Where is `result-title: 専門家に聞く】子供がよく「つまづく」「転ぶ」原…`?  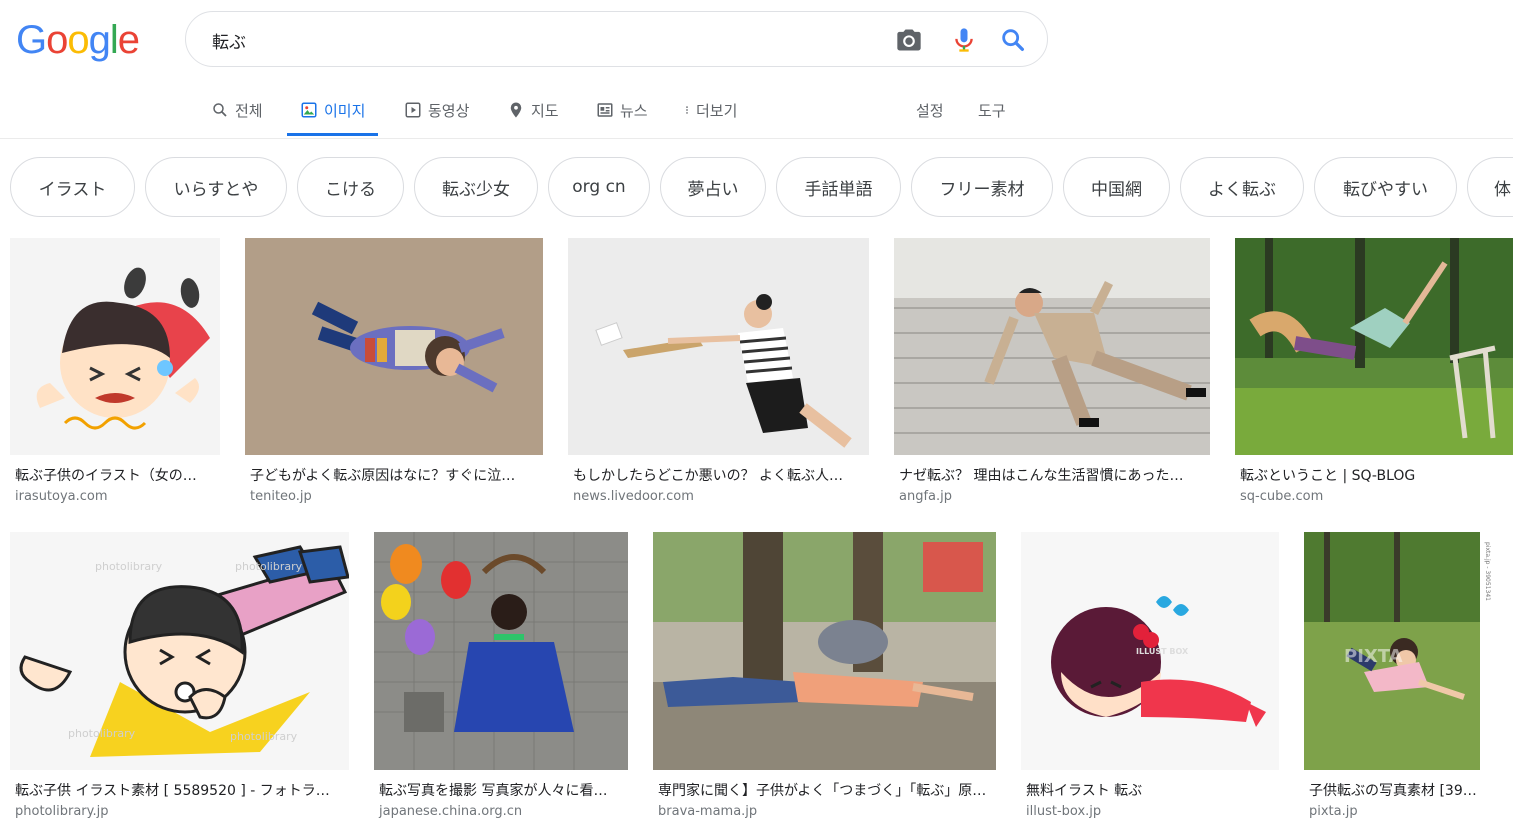 result-title: 専門家に聞く】子供がよく「つまづく」「転ぶ」原… is located at coordinates (822, 791).